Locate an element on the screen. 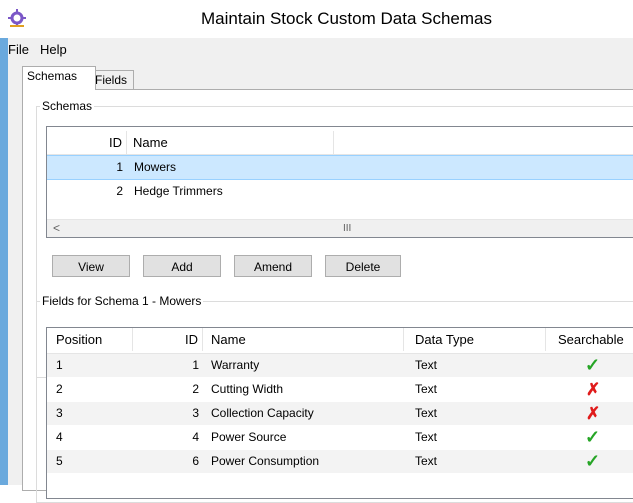 The width and height of the screenshot is (633, 503). tab-fields: Fields is located at coordinates (112, 79).